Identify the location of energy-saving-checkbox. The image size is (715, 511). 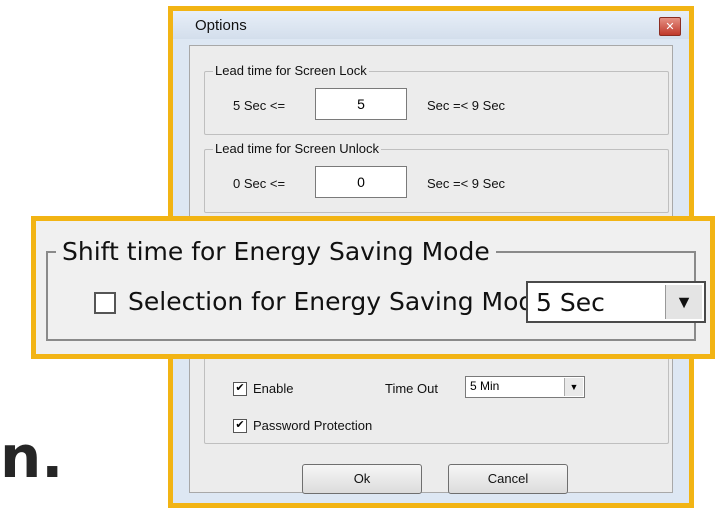
(105, 303).